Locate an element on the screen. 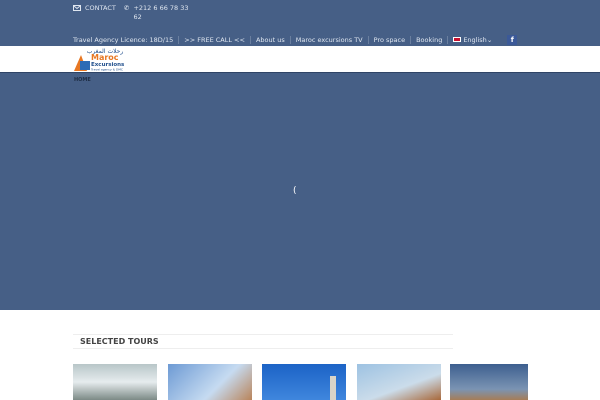 The image size is (600, 400). tv-link: Maroc excursions TV is located at coordinates (328, 39).